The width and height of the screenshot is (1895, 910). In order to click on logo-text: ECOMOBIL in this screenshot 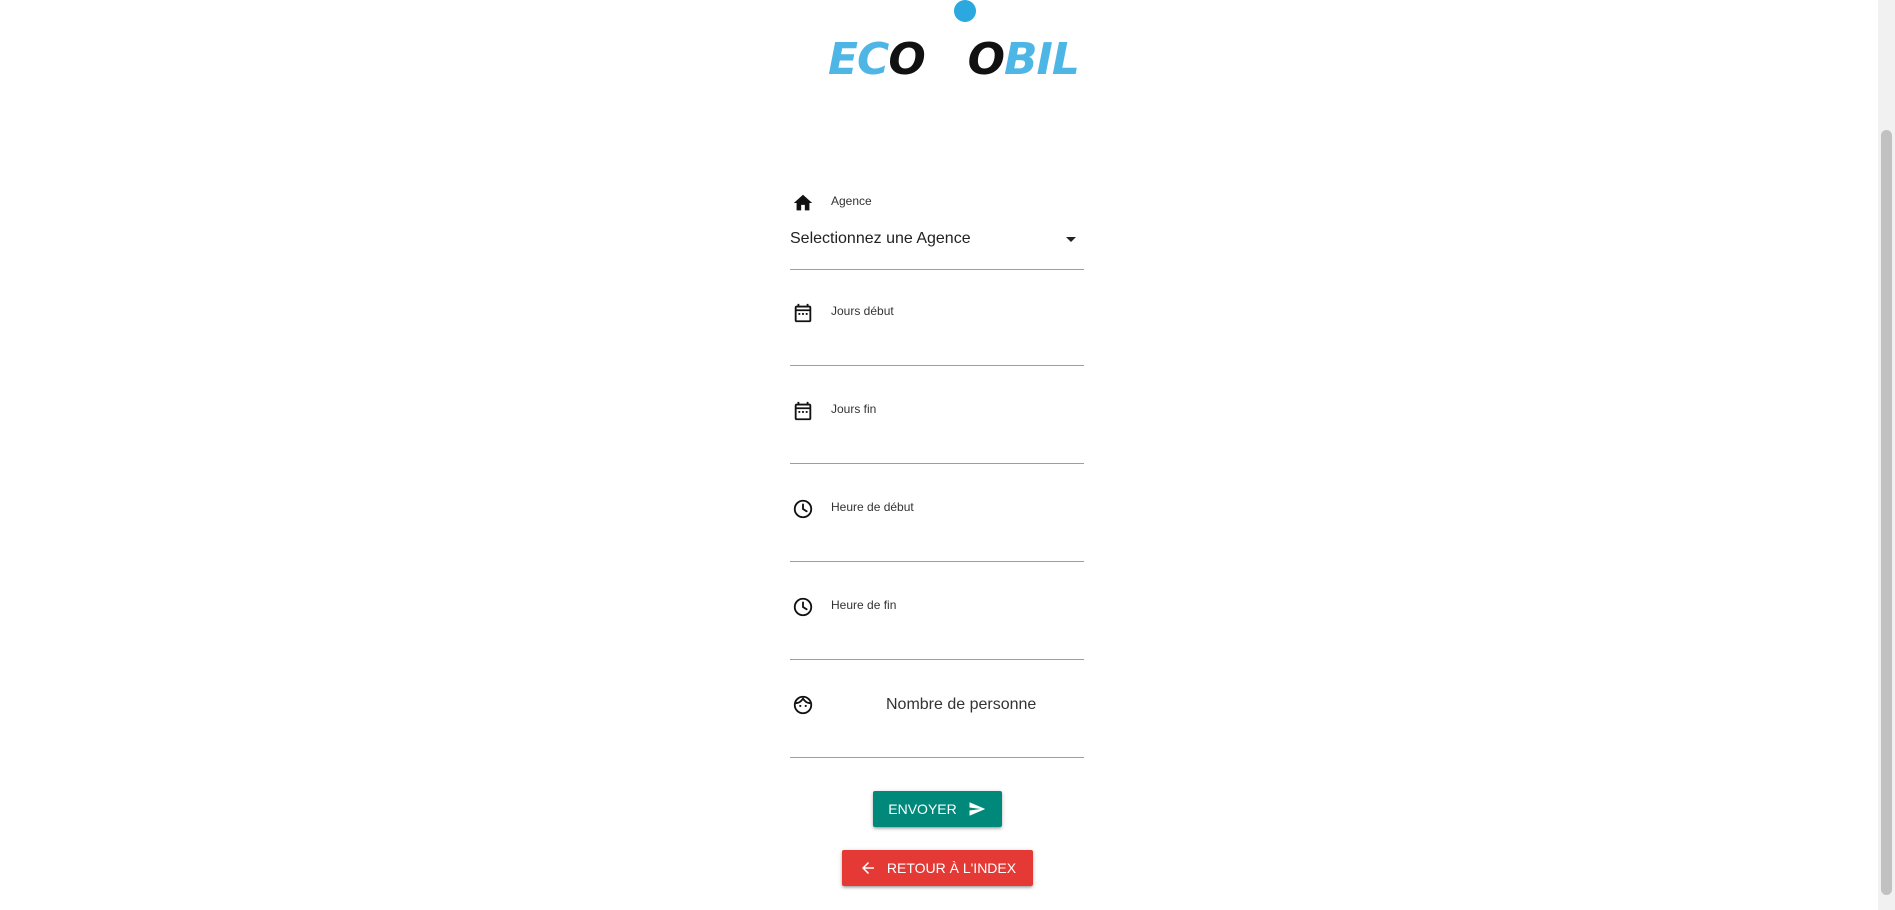, I will do `click(954, 59)`.